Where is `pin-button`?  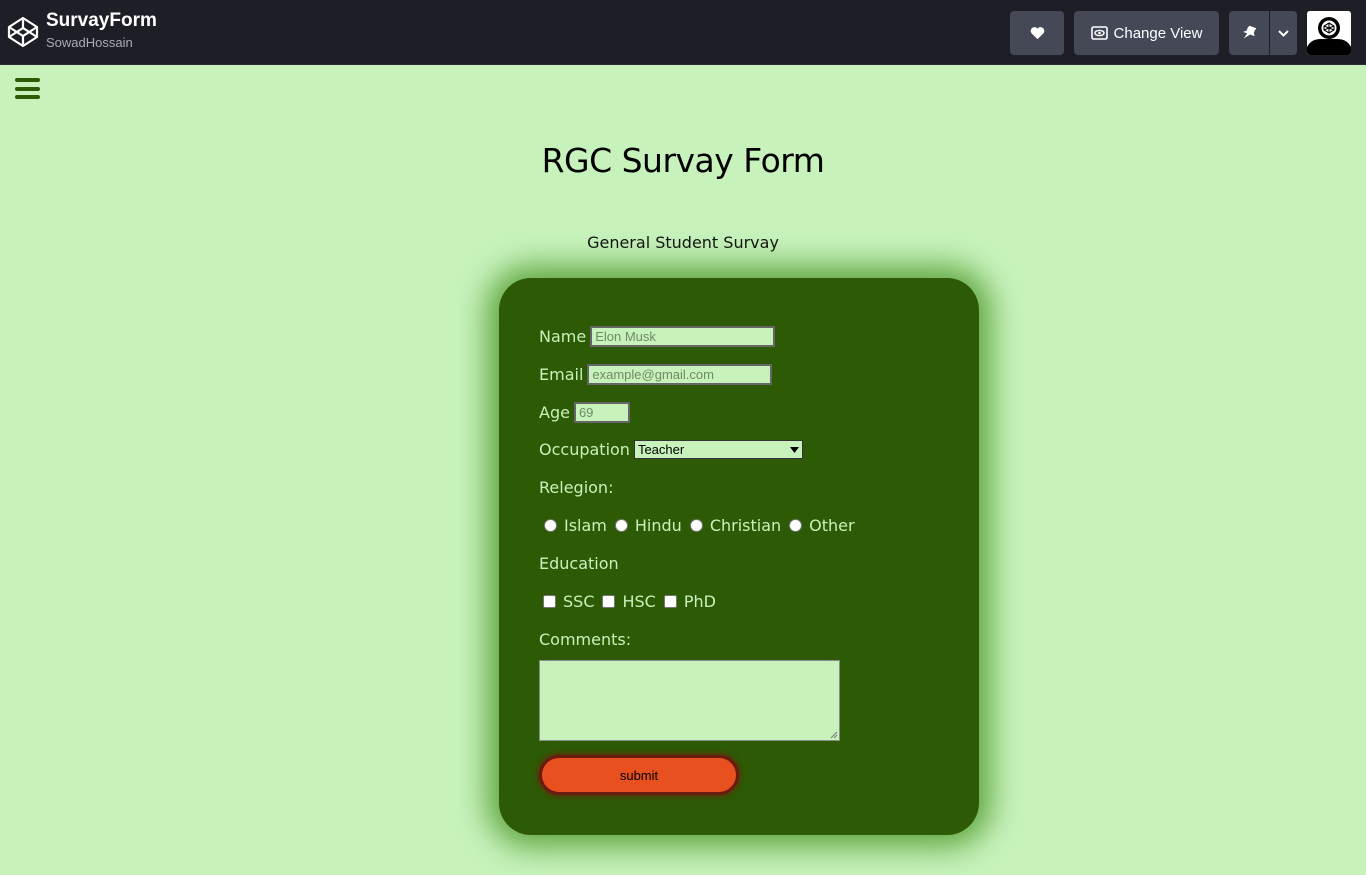 pin-button is located at coordinates (1249, 33).